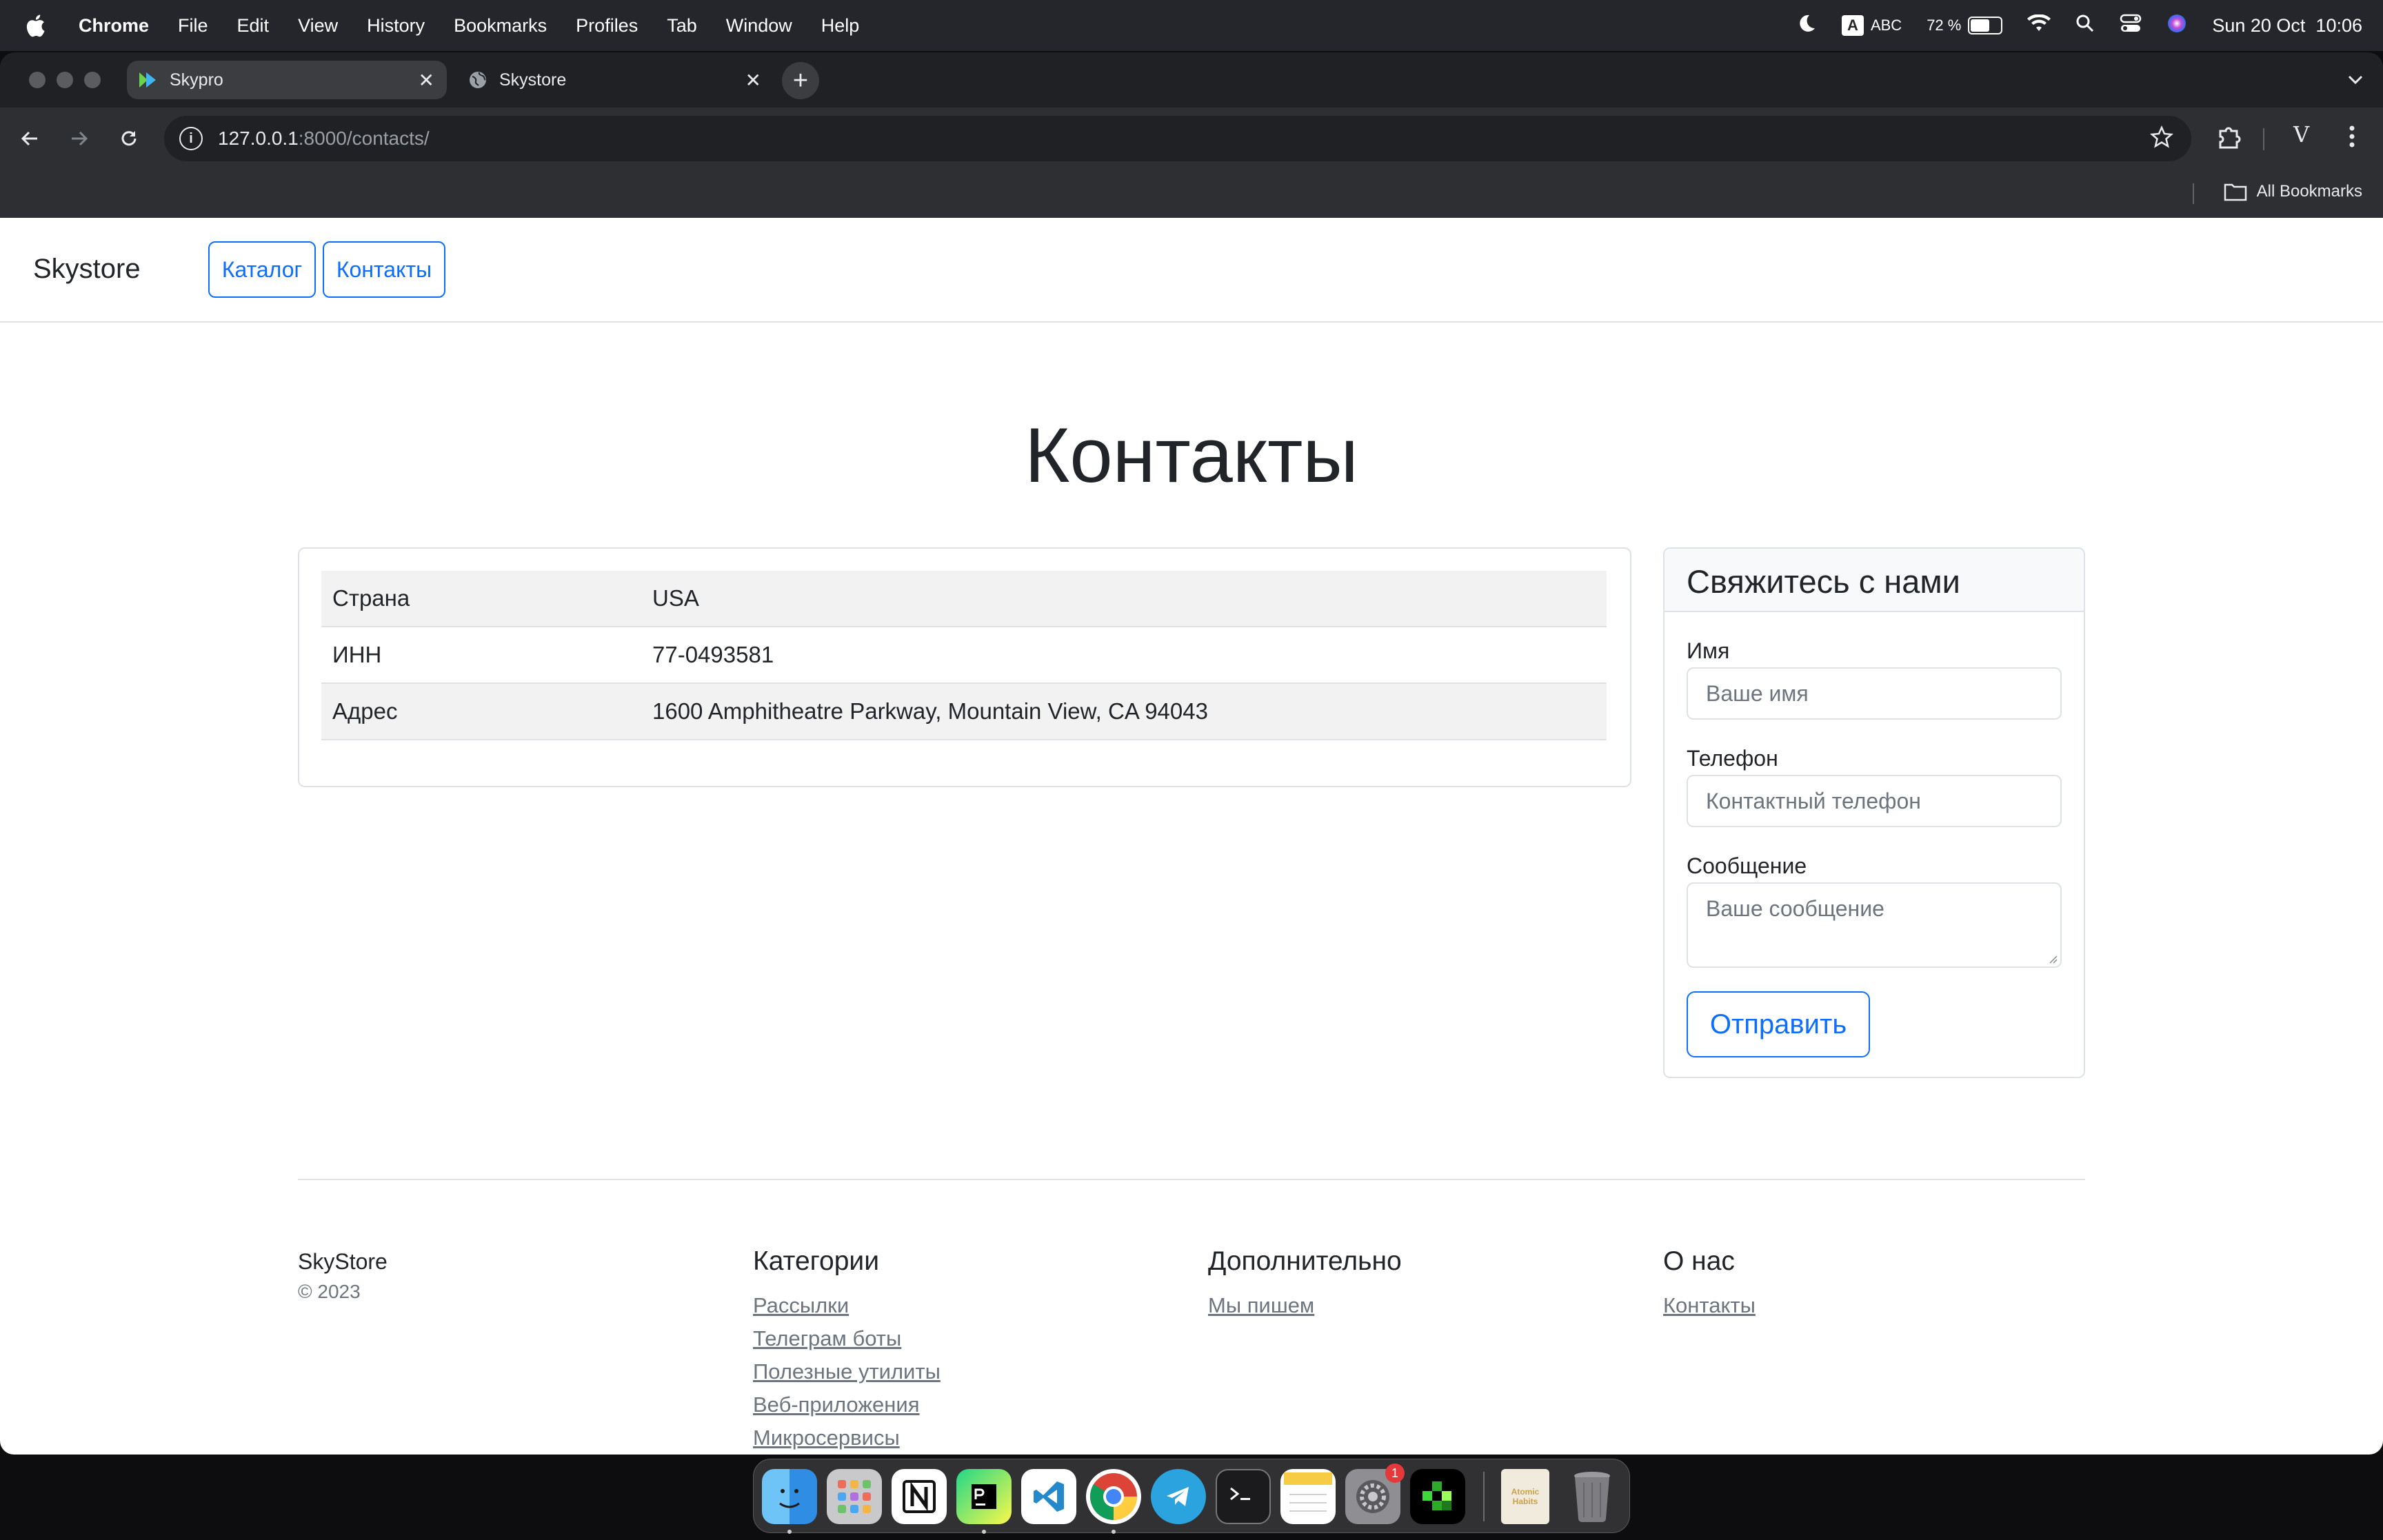  What do you see at coordinates (193, 26) in the screenshot?
I see `menu-file: File` at bounding box center [193, 26].